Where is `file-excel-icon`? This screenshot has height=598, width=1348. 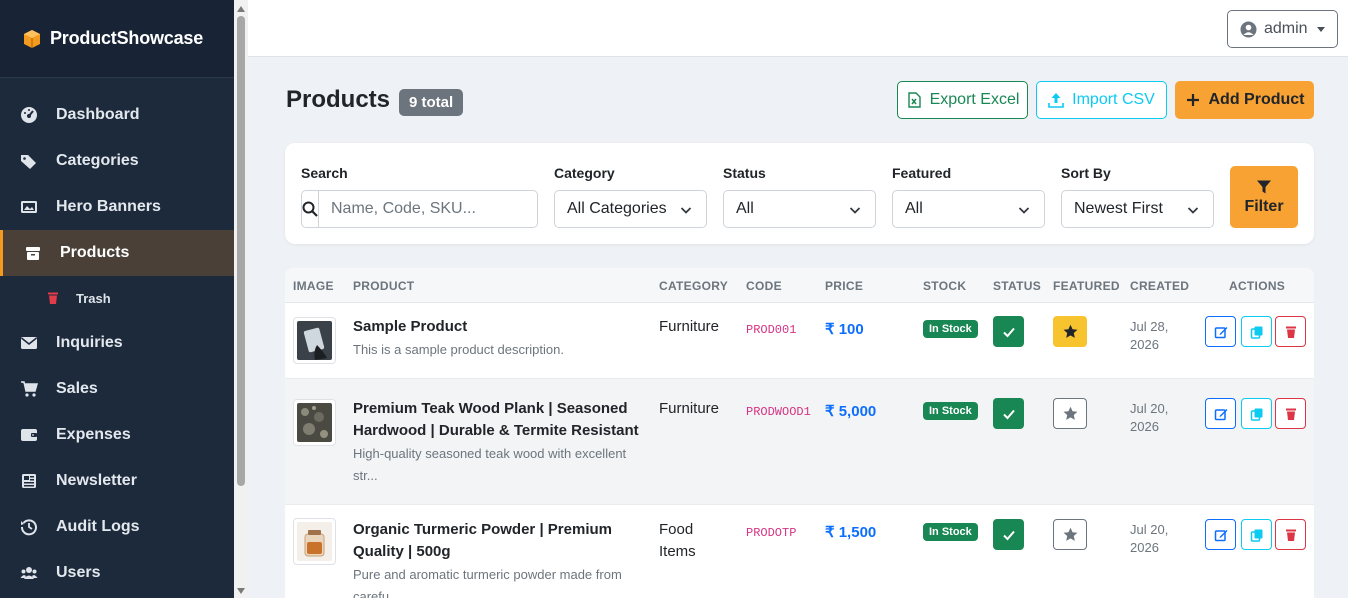
file-excel-icon is located at coordinates (914, 100).